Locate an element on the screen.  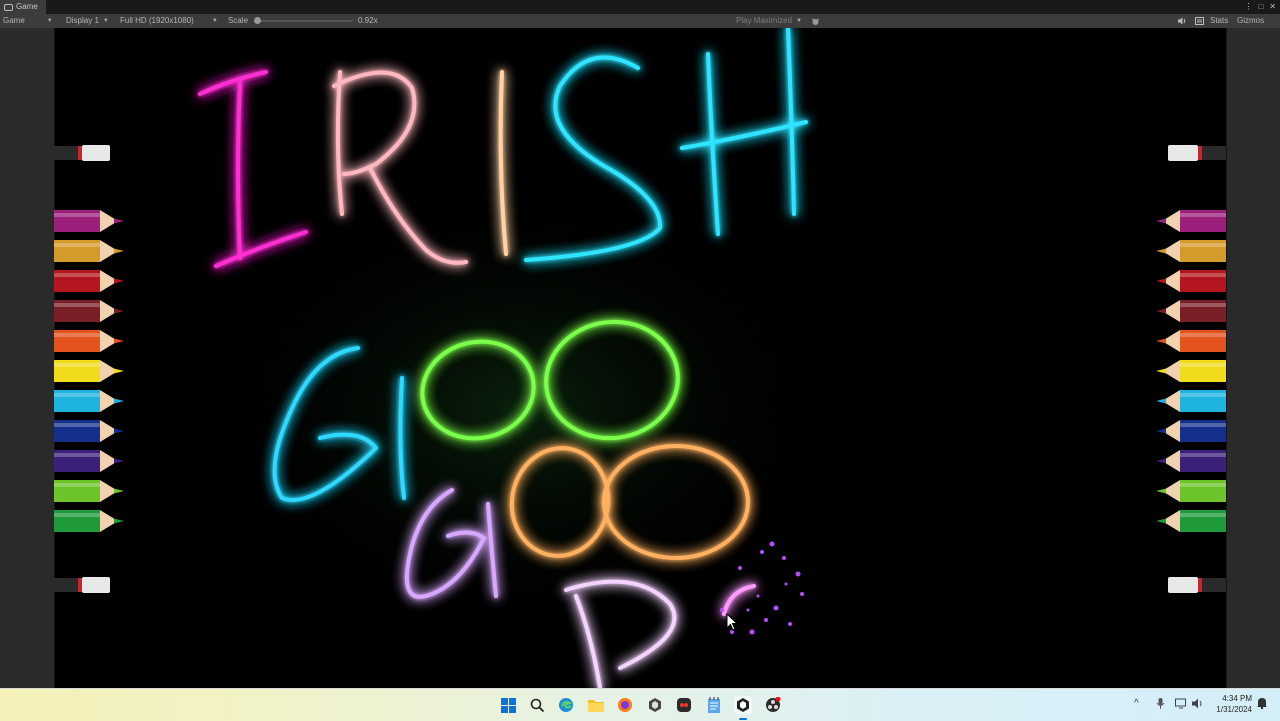
active-brush-stroke is located at coordinates (739, 600).